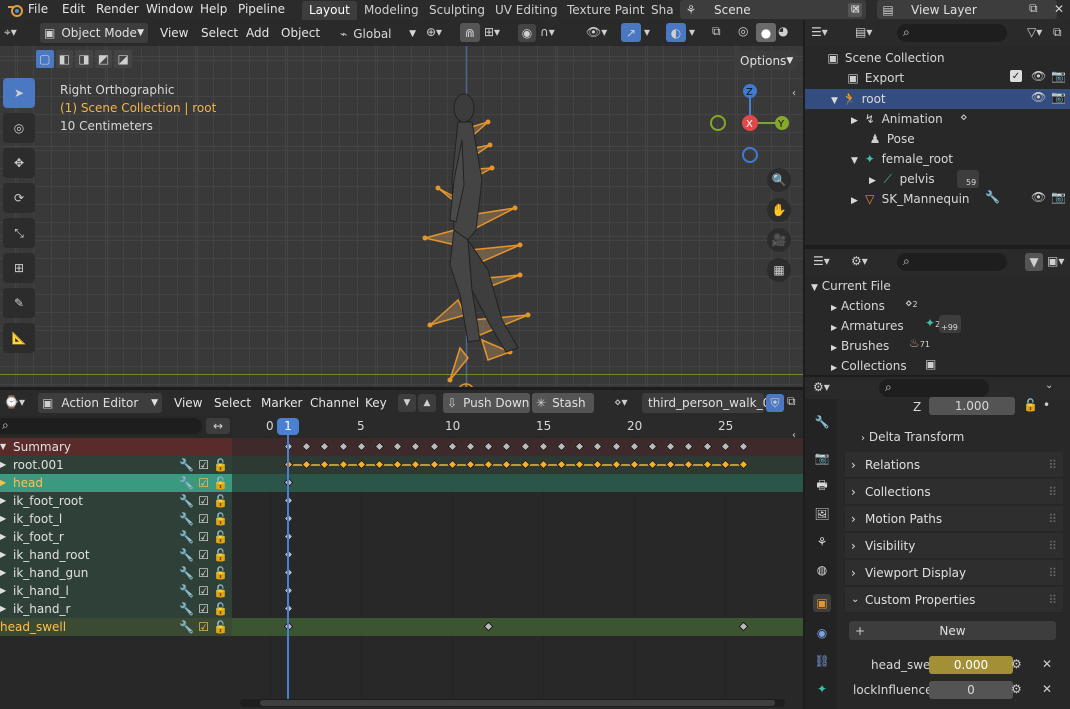  I want to click on wireframe-shading-icon: ◎, so click(743, 31).